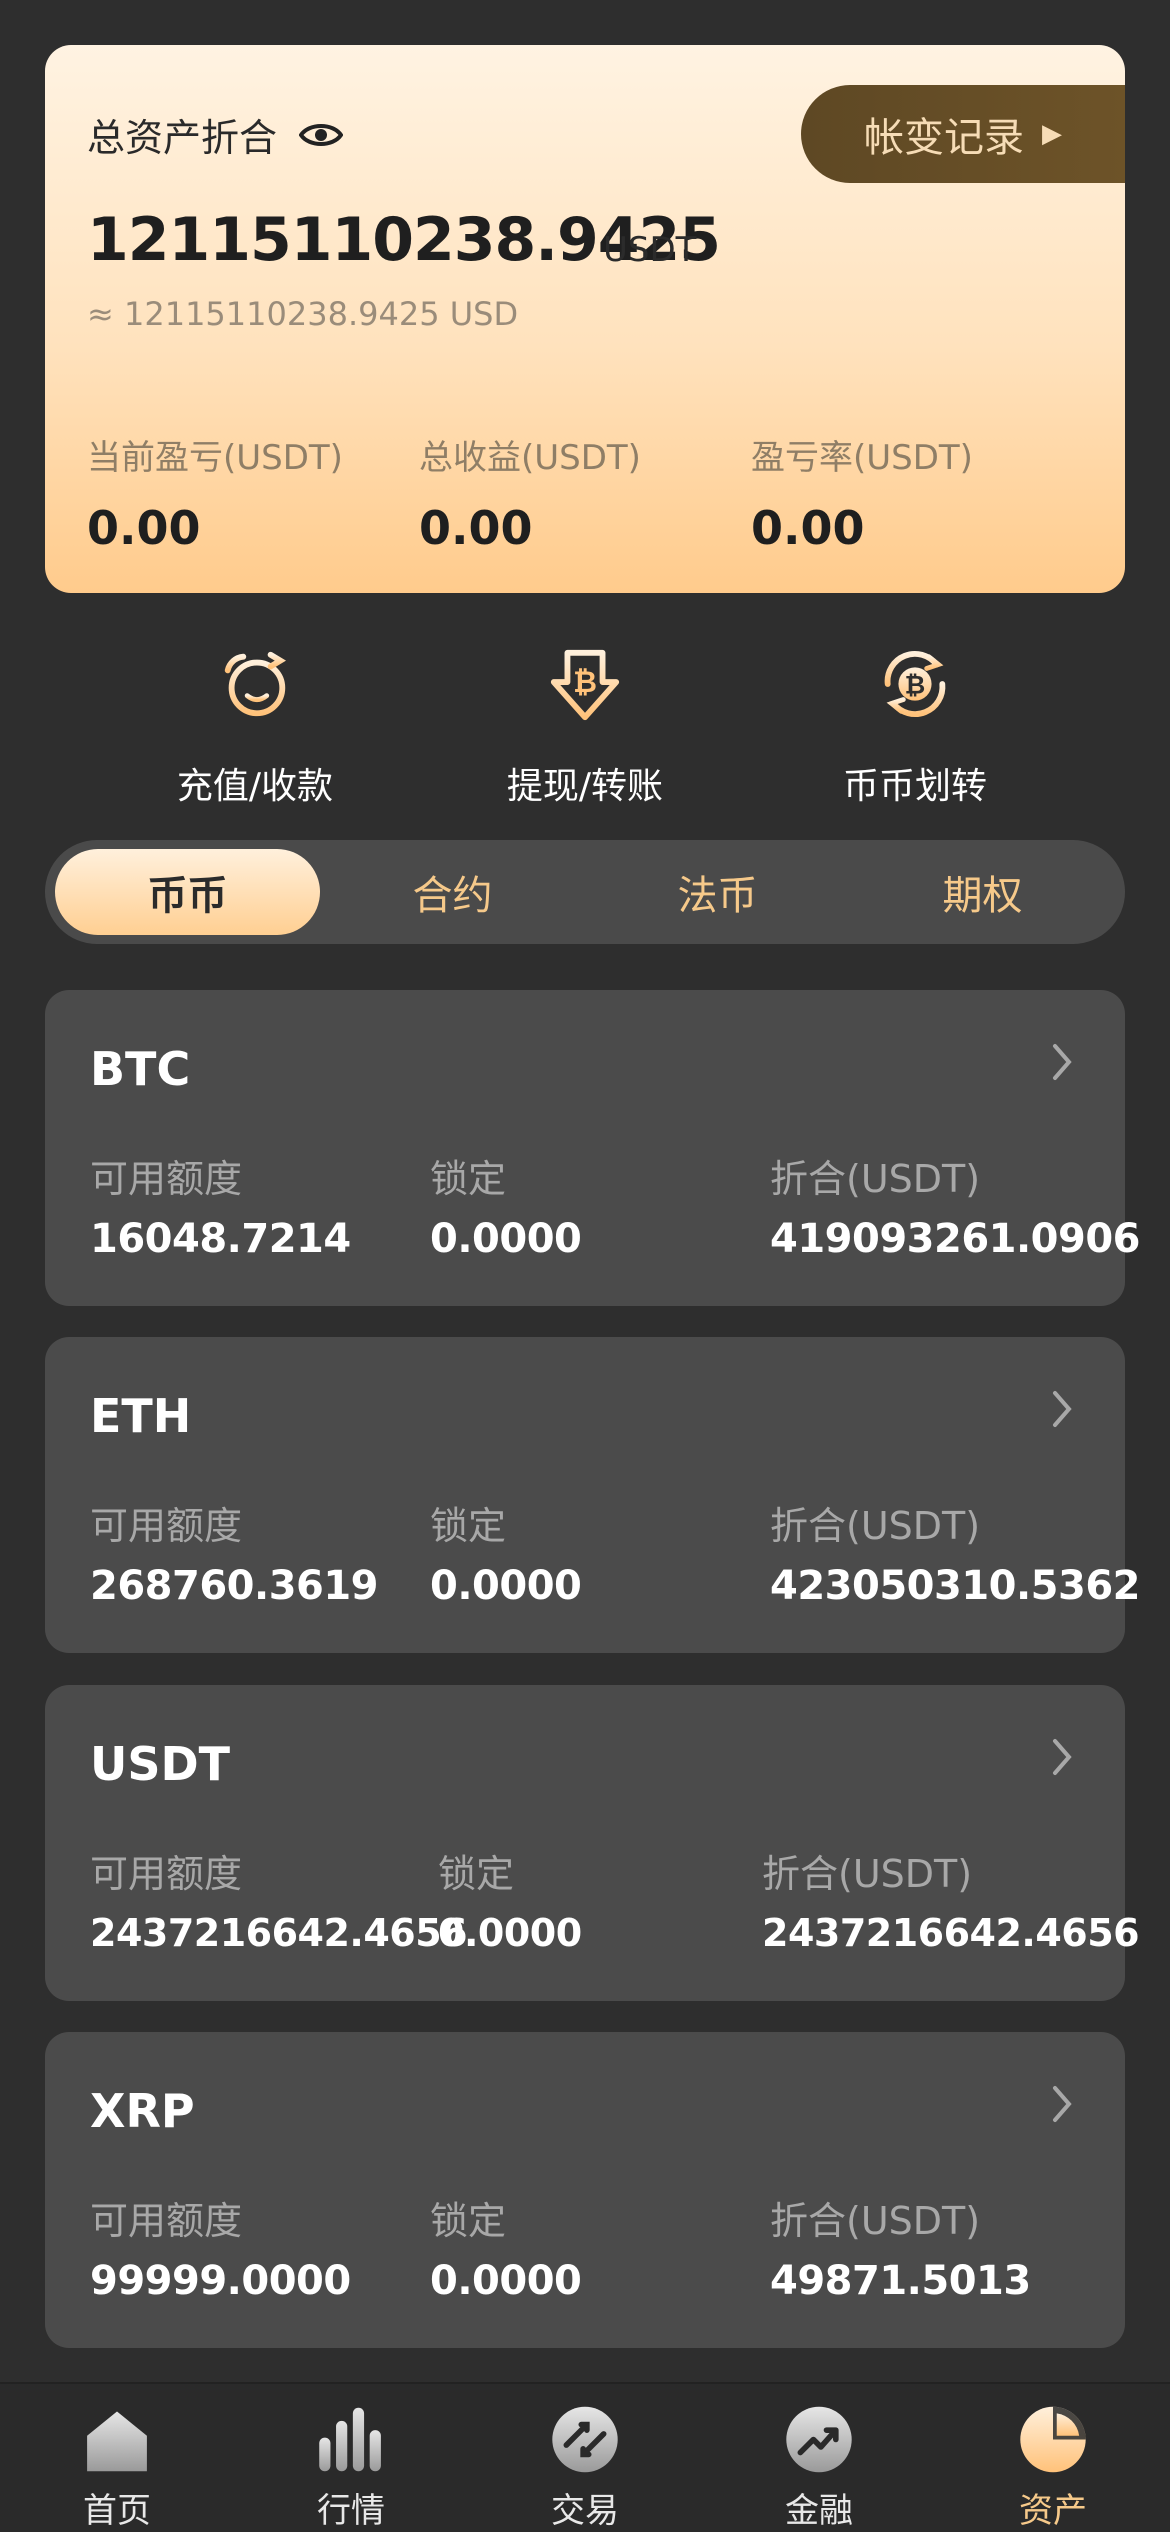  I want to click on nav-label: 交易, so click(585, 2511).